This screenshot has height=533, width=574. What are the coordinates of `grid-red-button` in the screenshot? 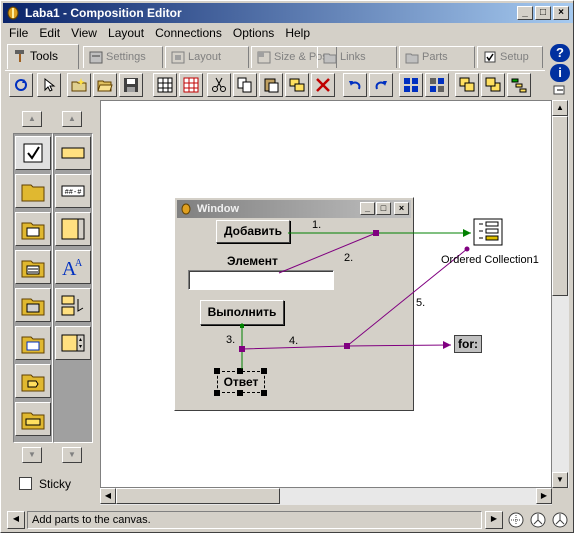 It's located at (191, 85).